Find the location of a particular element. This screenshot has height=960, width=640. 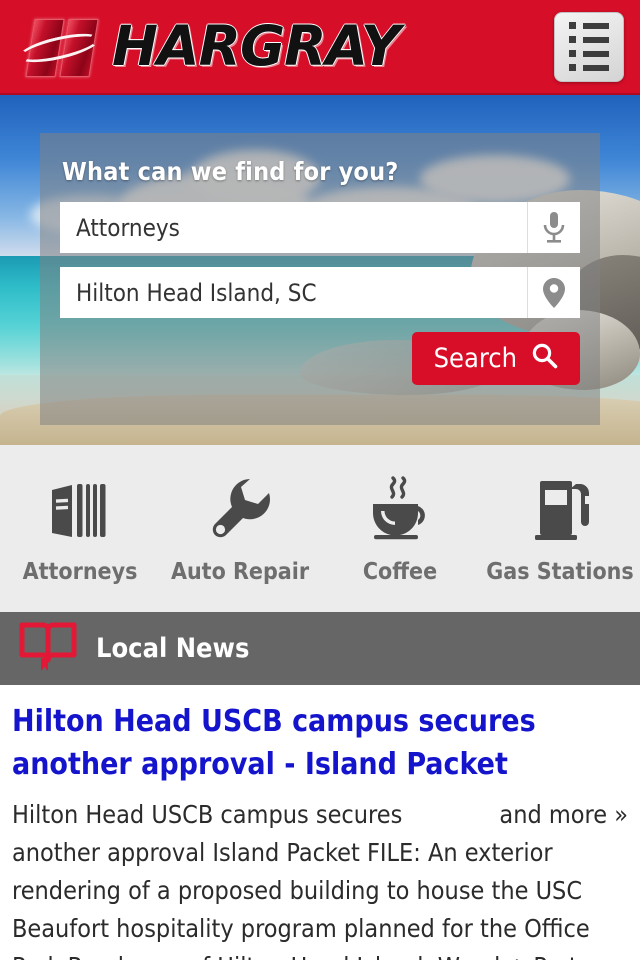

brand-logo: HARGRAY is located at coordinates (285, 47).